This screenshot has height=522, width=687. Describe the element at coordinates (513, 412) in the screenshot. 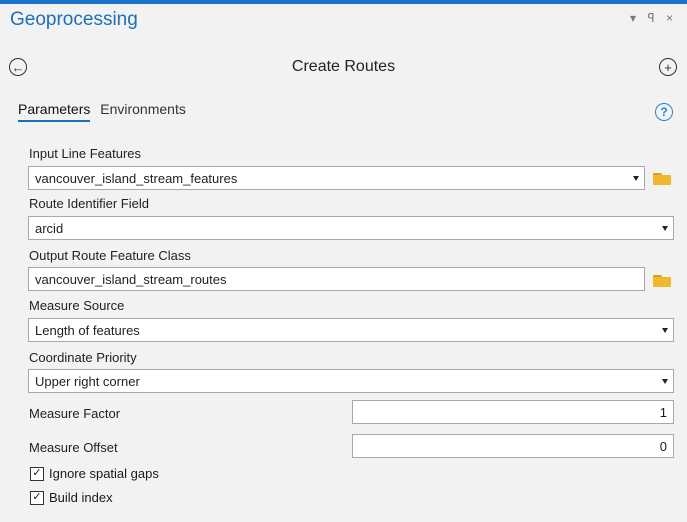

I see `measure-factor-input: 1` at that location.